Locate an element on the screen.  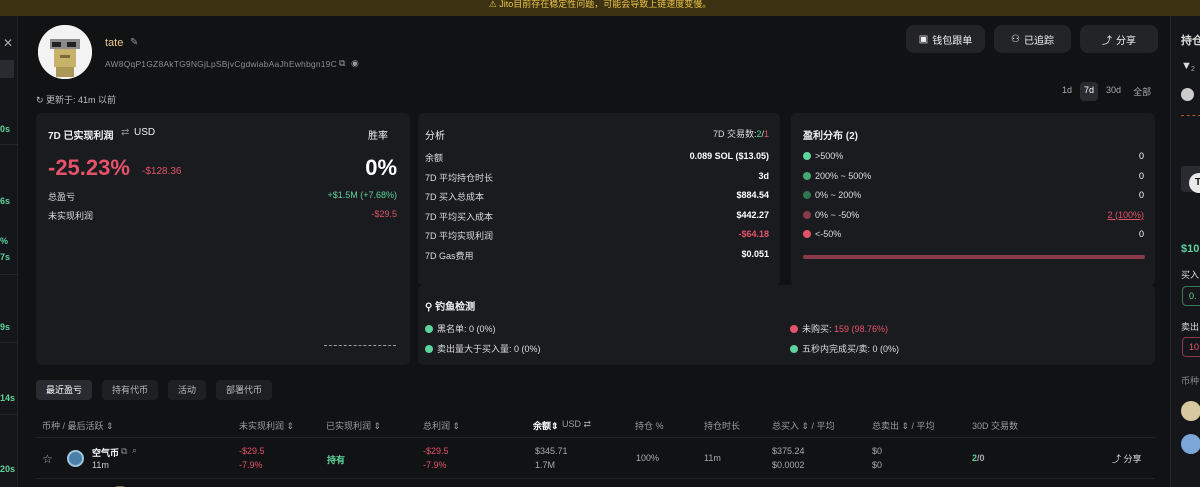
token-age: 11m is located at coordinates (100, 465).